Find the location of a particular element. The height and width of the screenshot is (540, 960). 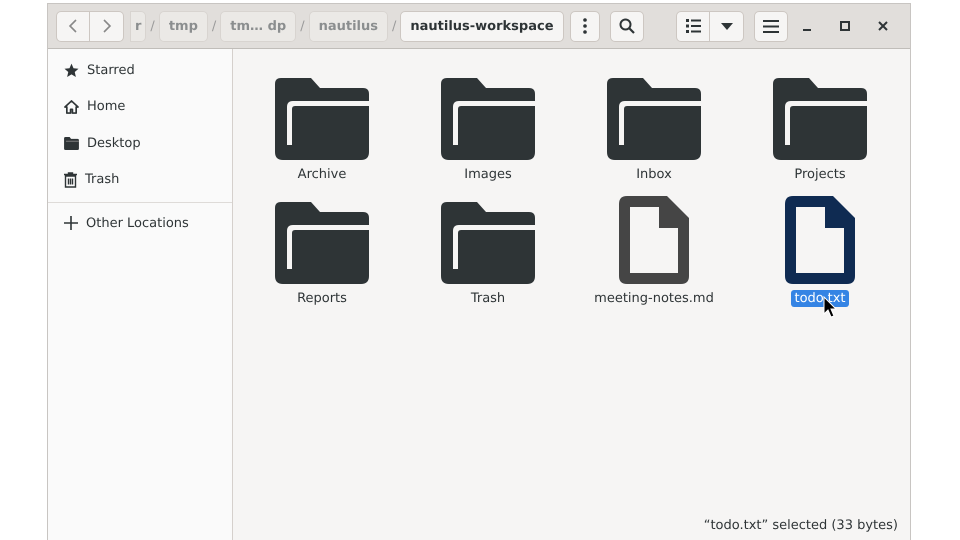

file-name: Inbox is located at coordinates (654, 174).